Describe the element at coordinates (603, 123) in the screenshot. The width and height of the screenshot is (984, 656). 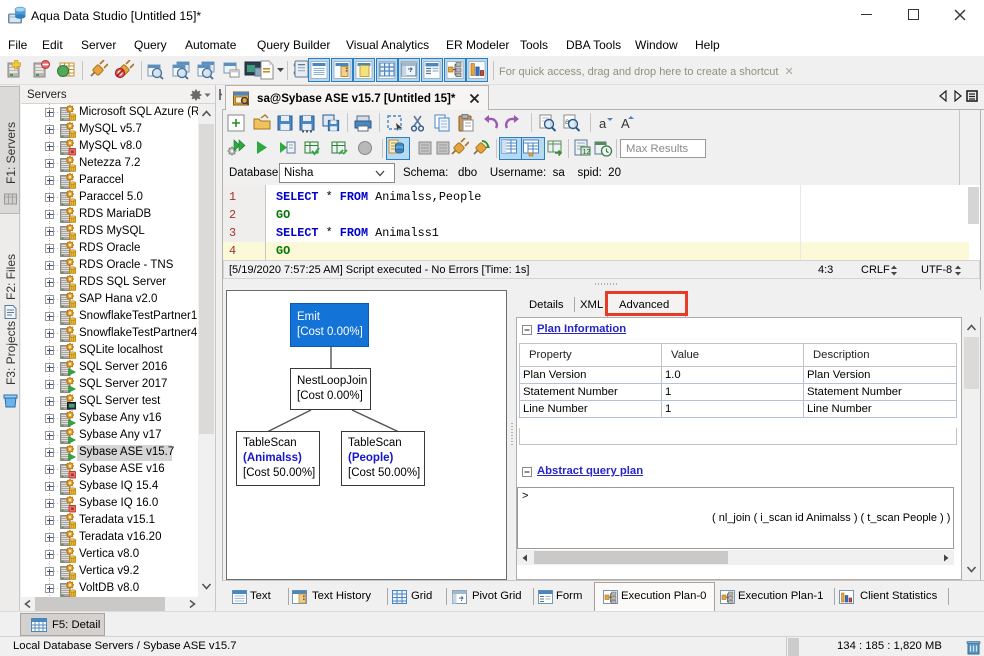
I see `svg-text: a` at that location.